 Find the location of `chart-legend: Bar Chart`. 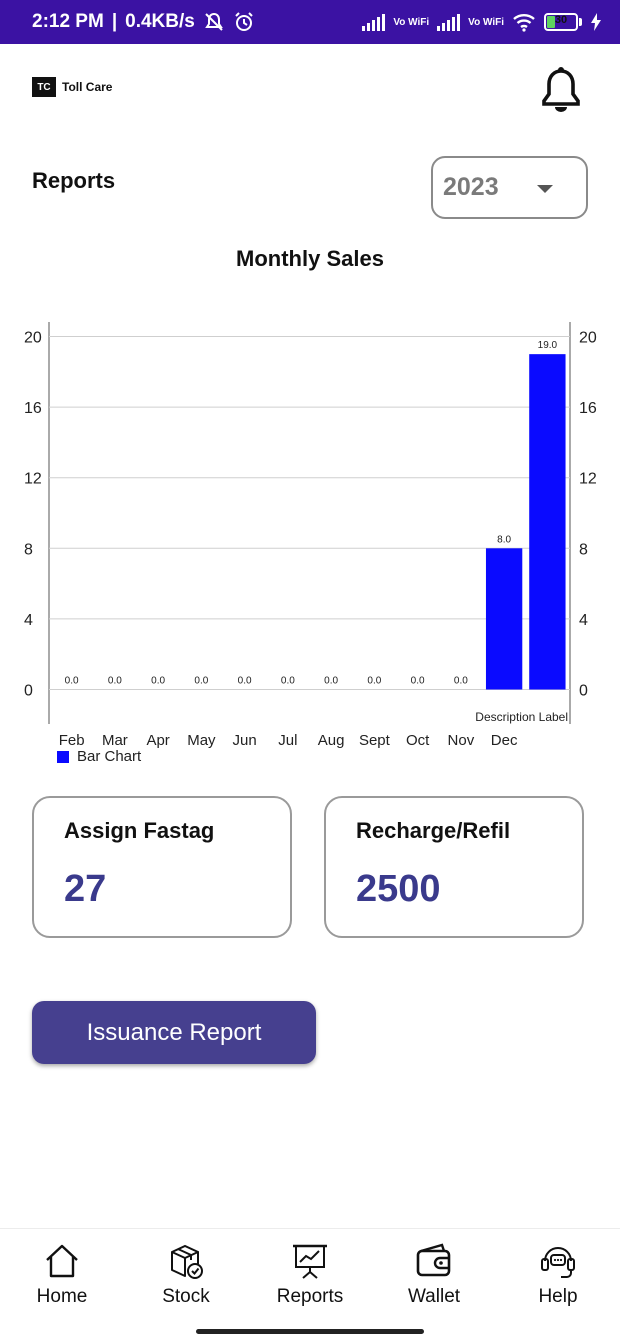

chart-legend: Bar Chart is located at coordinates (99, 756).